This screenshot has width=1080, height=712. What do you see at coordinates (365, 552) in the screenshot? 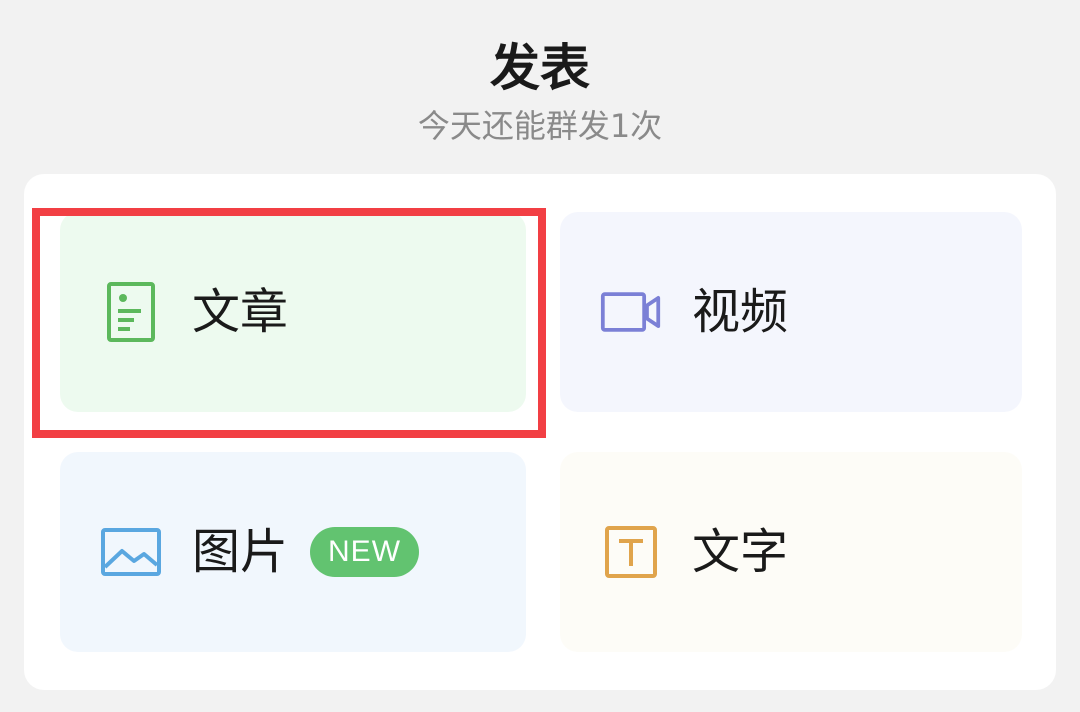
I see `new-badge: NEW` at bounding box center [365, 552].